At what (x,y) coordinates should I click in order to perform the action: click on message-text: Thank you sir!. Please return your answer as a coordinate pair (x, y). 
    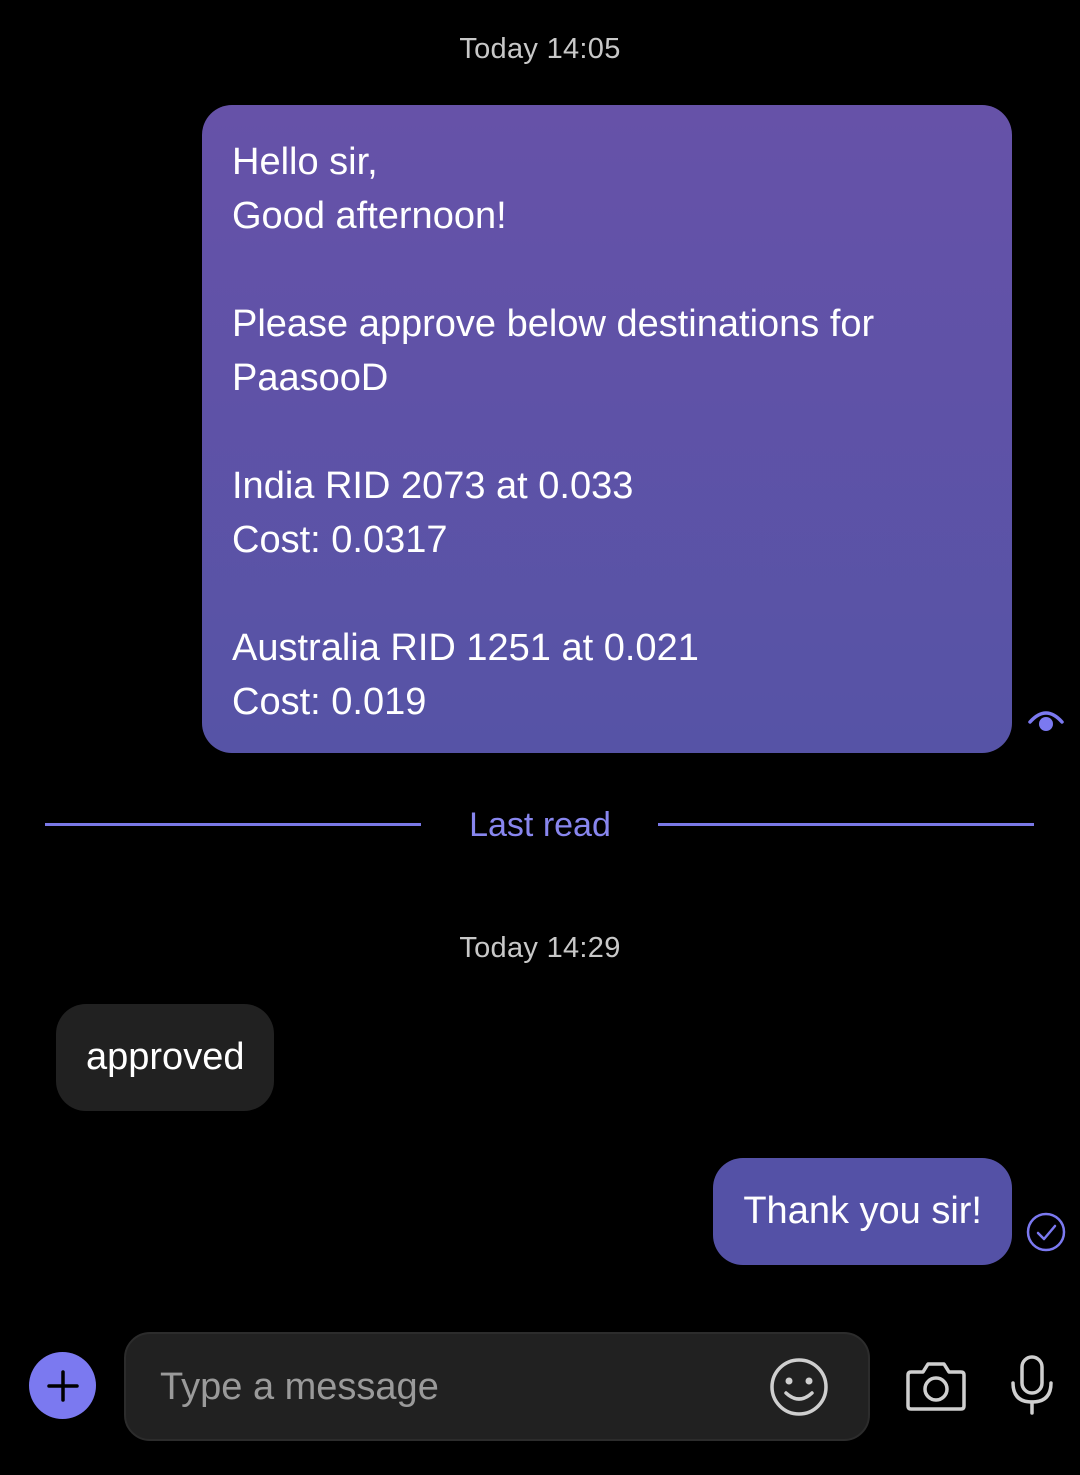
    Looking at the image, I should click on (862, 1211).